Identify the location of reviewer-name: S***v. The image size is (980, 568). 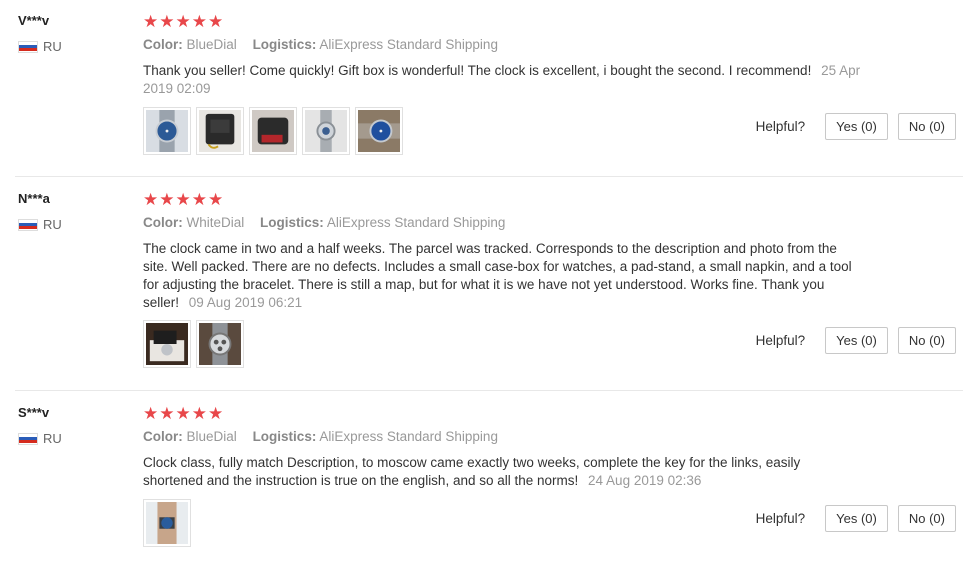
(34, 412).